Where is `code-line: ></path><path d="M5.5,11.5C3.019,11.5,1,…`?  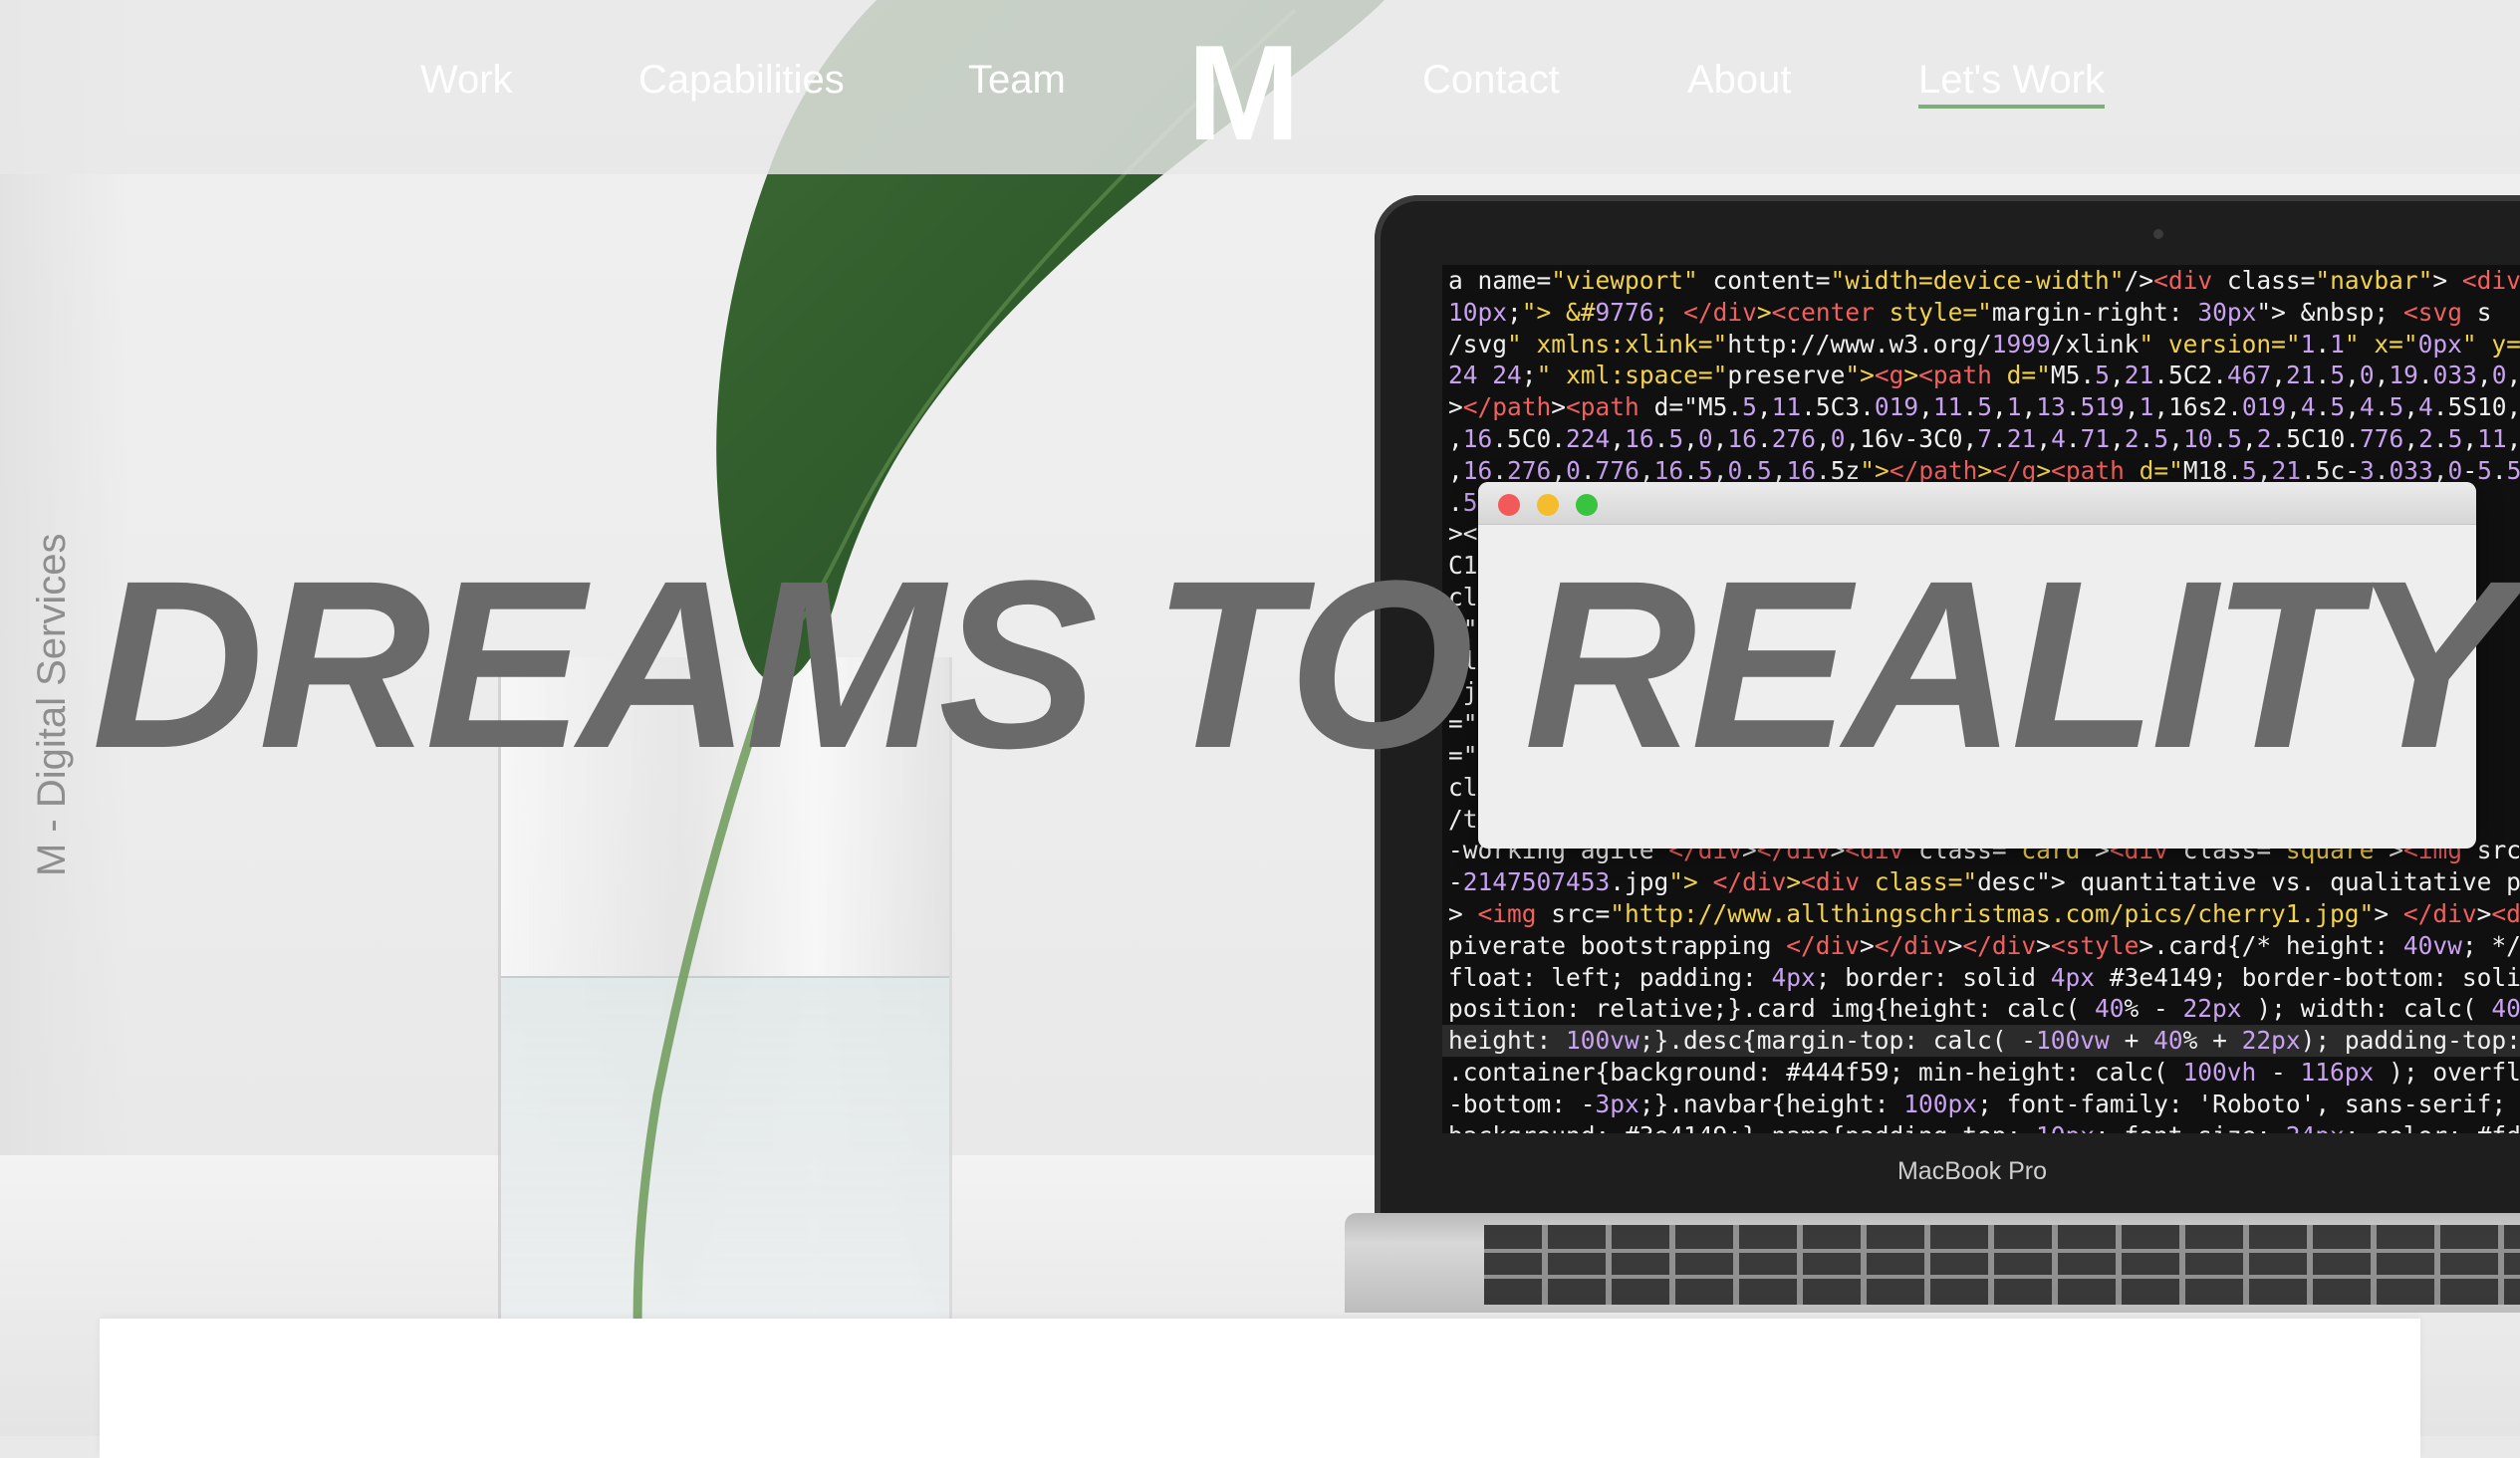
code-line: ></path><path d="M5.5,11.5C3.019,11.5,1,… is located at coordinates (1984, 407).